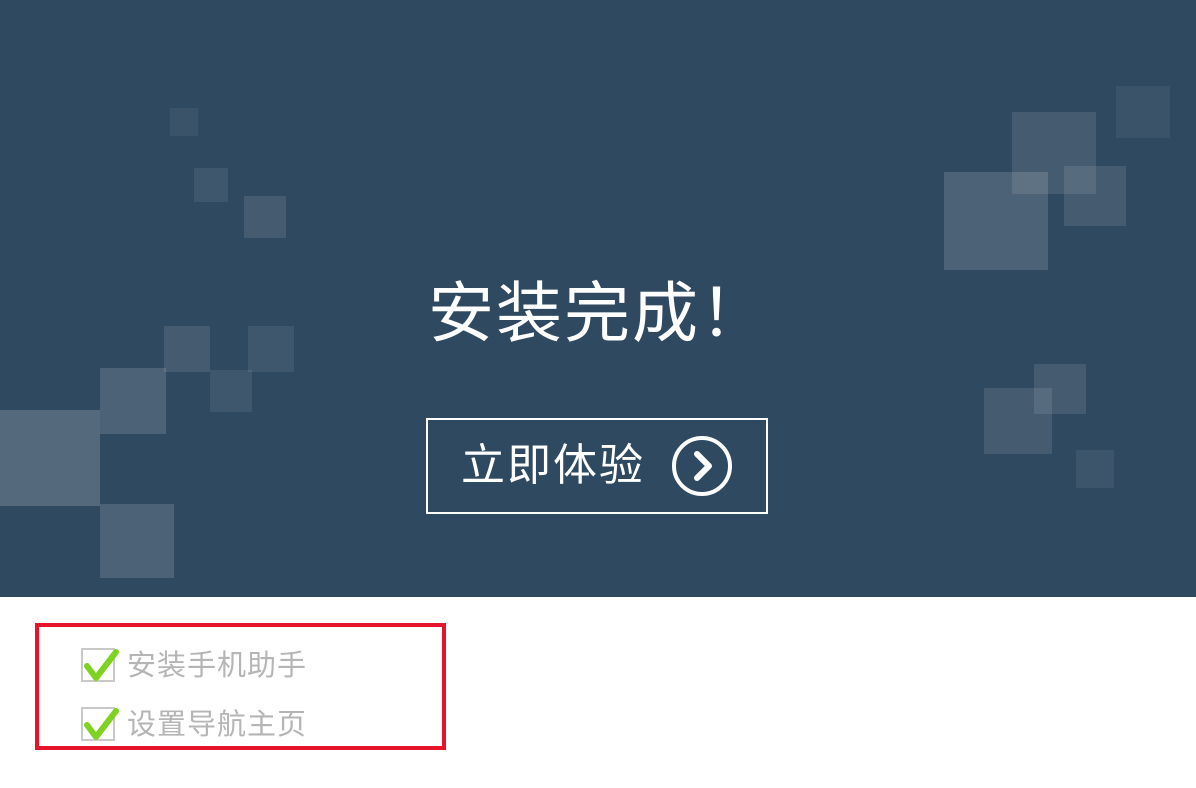  Describe the element at coordinates (240, 686) in the screenshot. I see `install-options-panel: 安装手机助手 设置导航主页` at that location.